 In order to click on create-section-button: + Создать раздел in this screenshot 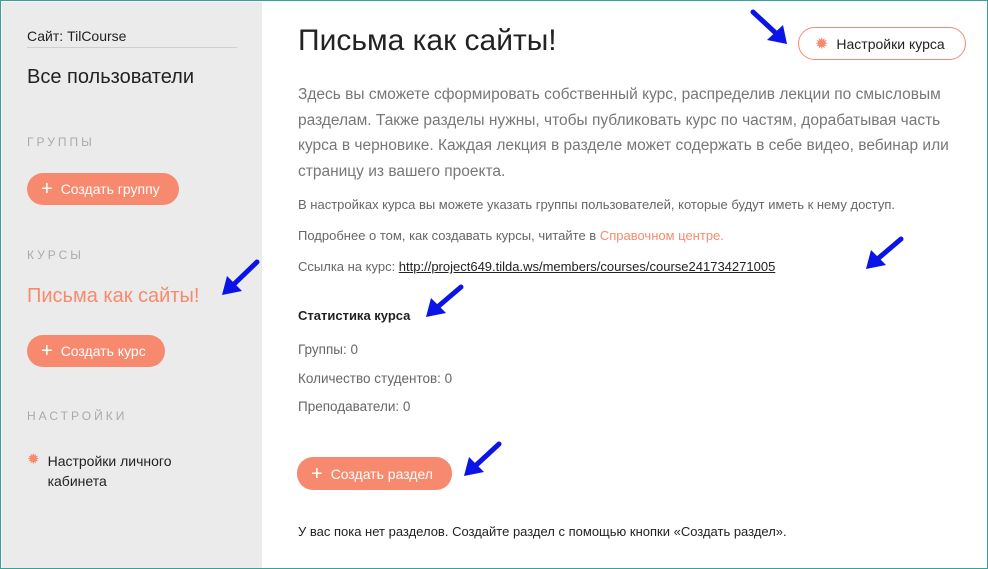, I will do `click(374, 473)`.